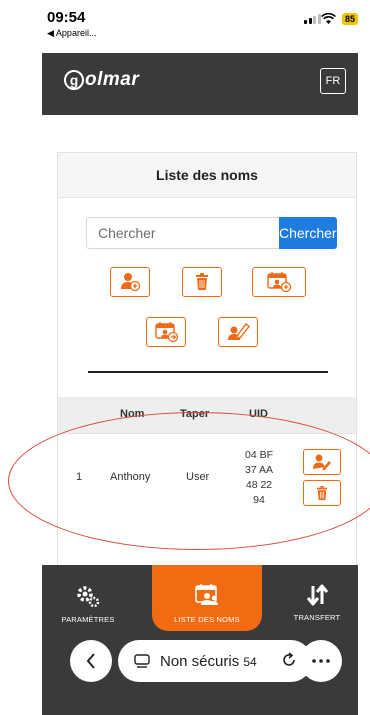 The height and width of the screenshot is (715, 370). Describe the element at coordinates (200, 661) in the screenshot. I see `url-security-label: Non sécuris` at that location.